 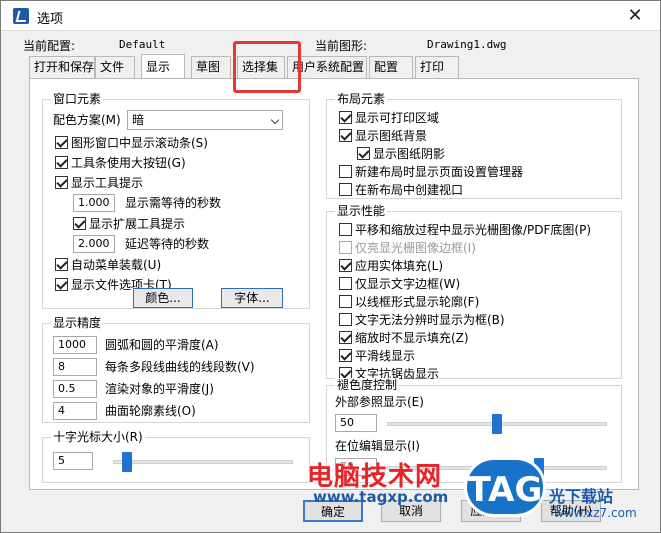 What do you see at coordinates (404, 338) in the screenshot?
I see `zoom-no-fill-checkbox: 缩放时不显示填充(Z)` at bounding box center [404, 338].